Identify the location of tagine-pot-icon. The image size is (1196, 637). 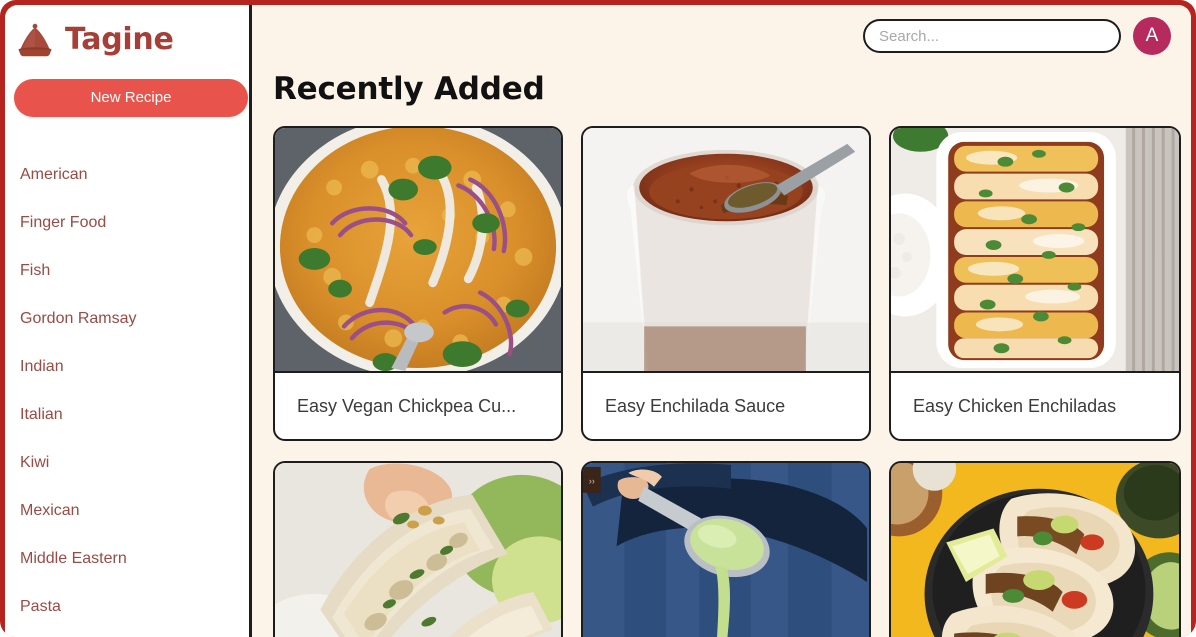
(35, 40).